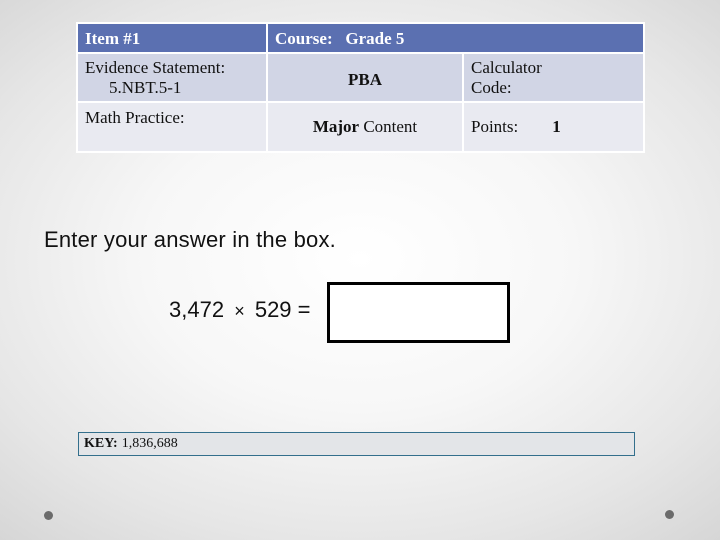  What do you see at coordinates (172, 127) in the screenshot?
I see `math-practice-cell: Math Practice:` at bounding box center [172, 127].